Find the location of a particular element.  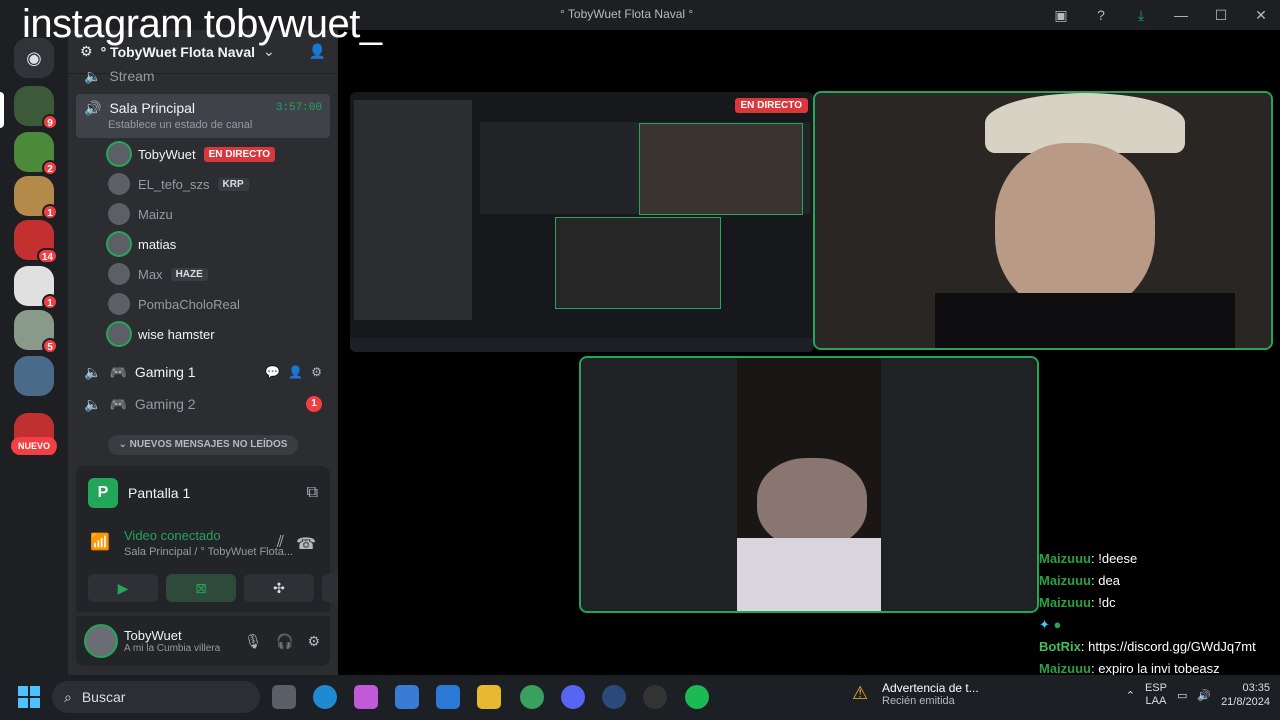

voice-user: EL_tefo_szs KRP is located at coordinates (218, 184).